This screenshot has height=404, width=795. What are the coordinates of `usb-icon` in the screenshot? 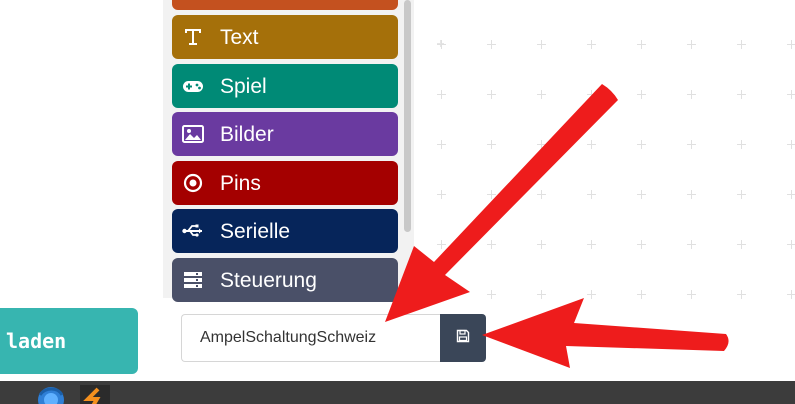 It's located at (193, 231).